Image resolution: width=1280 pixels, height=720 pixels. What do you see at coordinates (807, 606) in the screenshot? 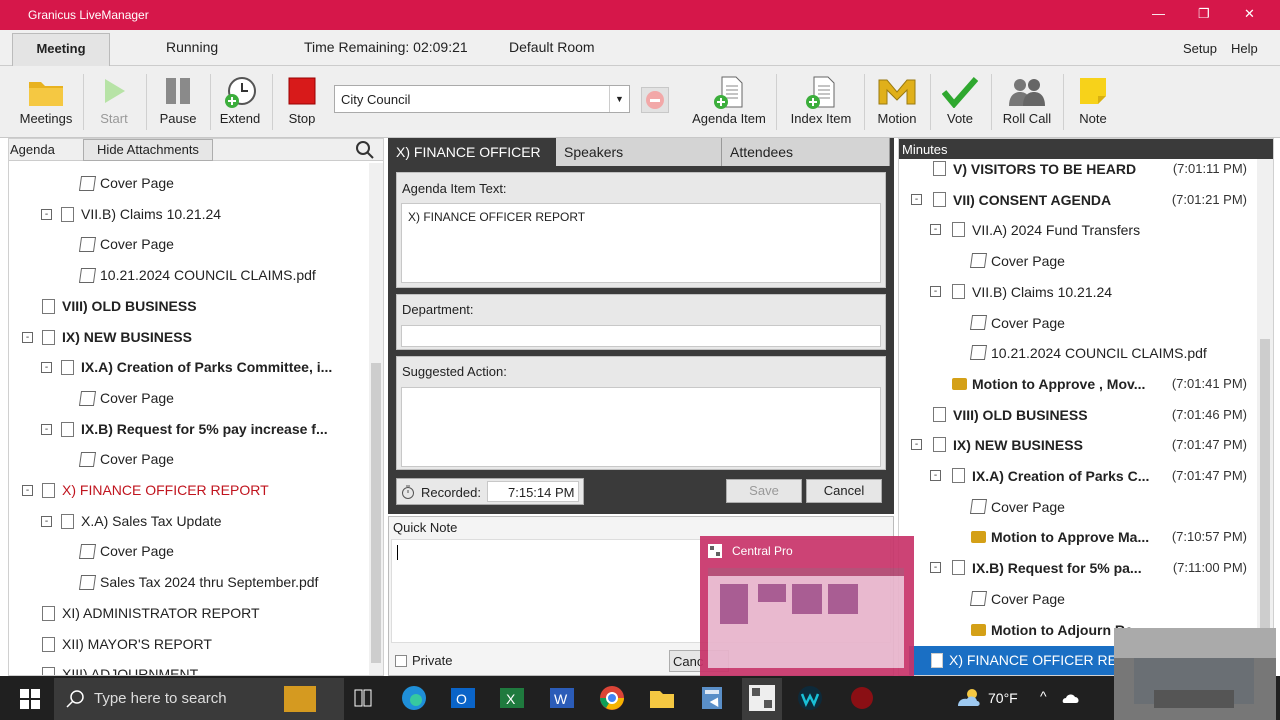
I see `central-pro-preview: Central Pro` at bounding box center [807, 606].